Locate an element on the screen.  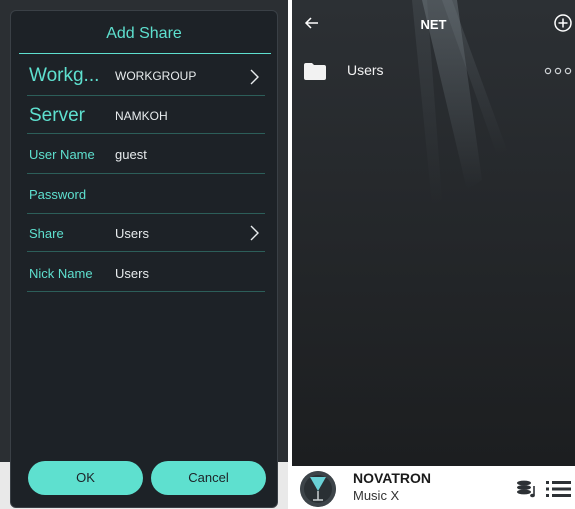
workgroup-row: Workg... WORKGROUP is located at coordinates (146, 78).